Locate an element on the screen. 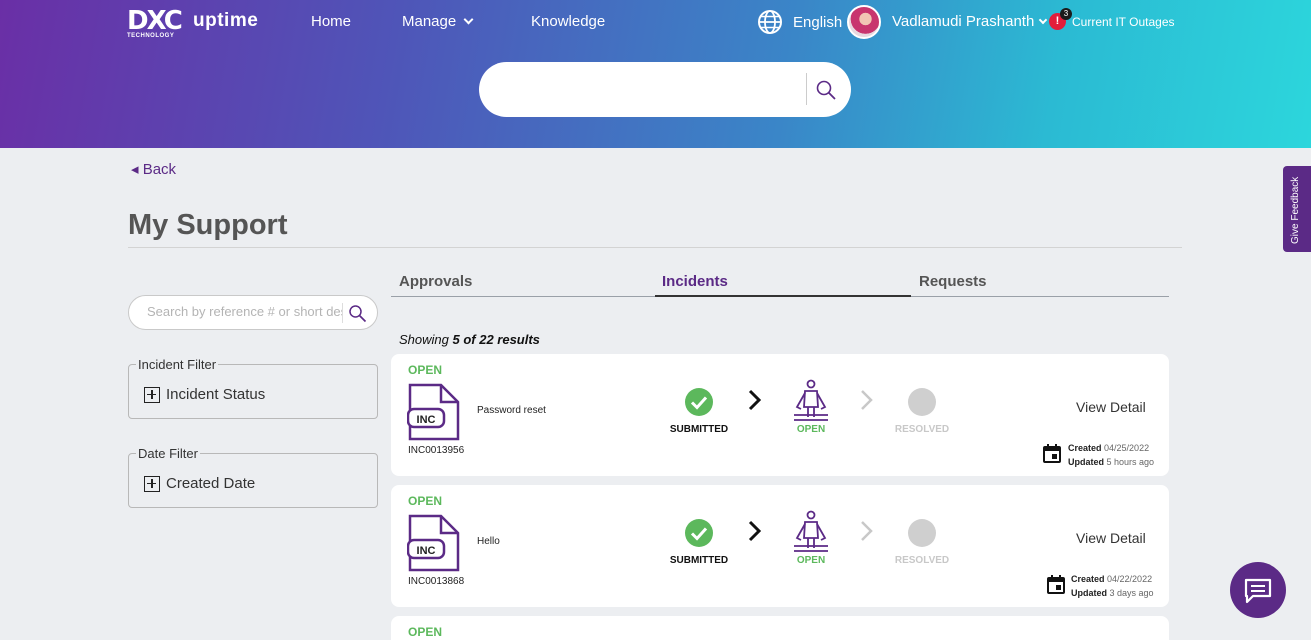  title-divider is located at coordinates (655, 247).